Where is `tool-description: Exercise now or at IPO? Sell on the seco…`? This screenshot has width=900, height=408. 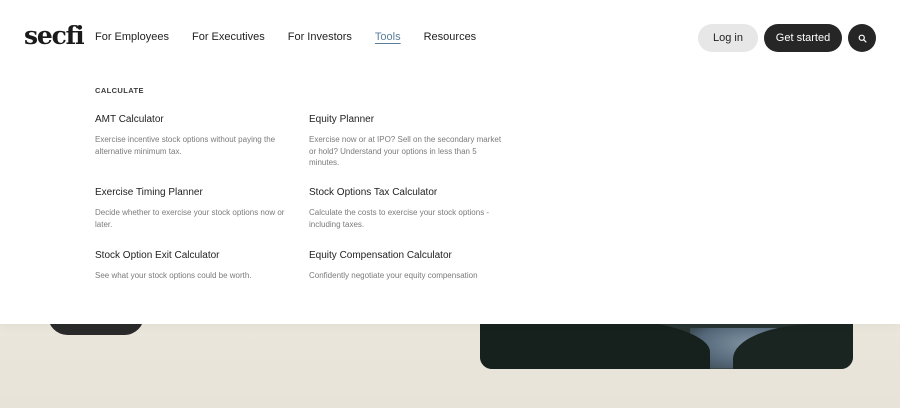 tool-description: Exercise now or at IPO? Sell on the seco… is located at coordinates (405, 151).